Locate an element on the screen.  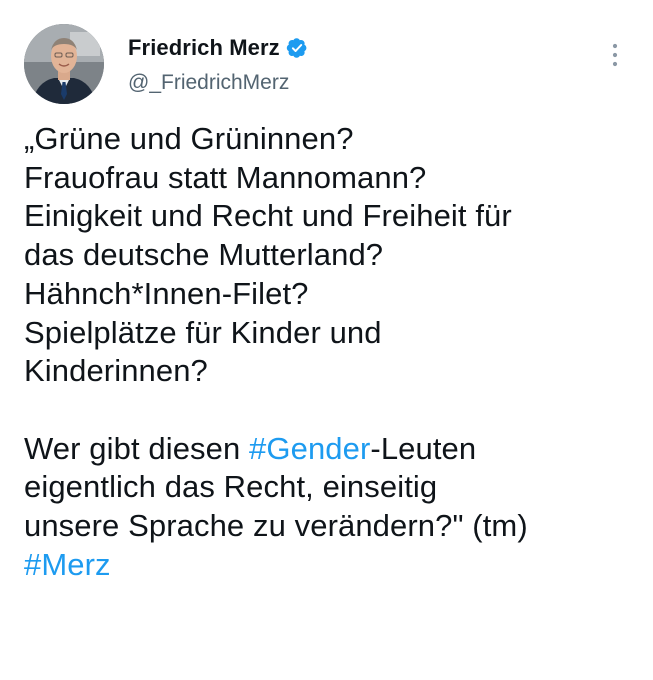
tweet-line: das deutsche Mutterland? is located at coordinates (204, 255).